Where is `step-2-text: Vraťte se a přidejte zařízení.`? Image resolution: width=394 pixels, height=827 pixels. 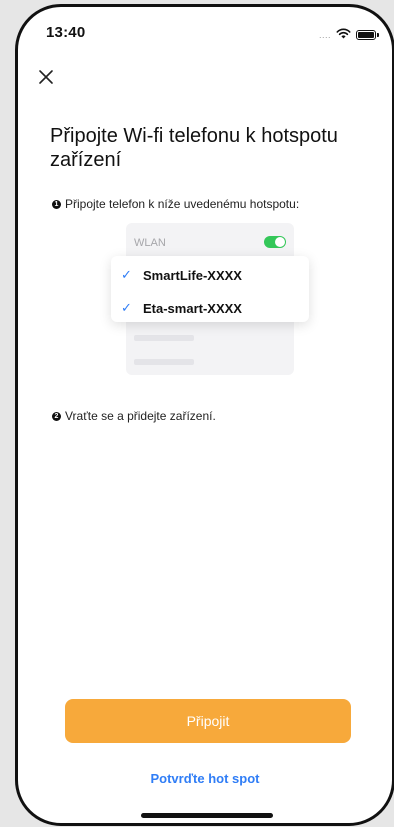 step-2-text: Vraťte se a přidejte zařízení. is located at coordinates (140, 416).